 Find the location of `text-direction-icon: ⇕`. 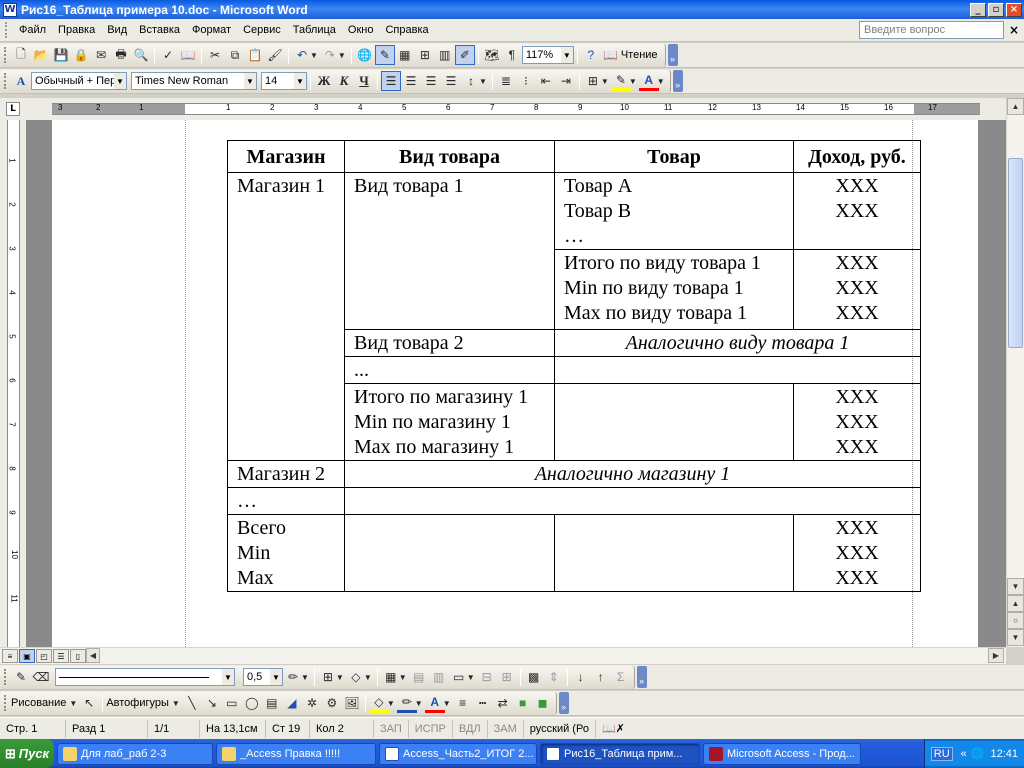

text-direction-icon: ⇕ is located at coordinates (554, 677).